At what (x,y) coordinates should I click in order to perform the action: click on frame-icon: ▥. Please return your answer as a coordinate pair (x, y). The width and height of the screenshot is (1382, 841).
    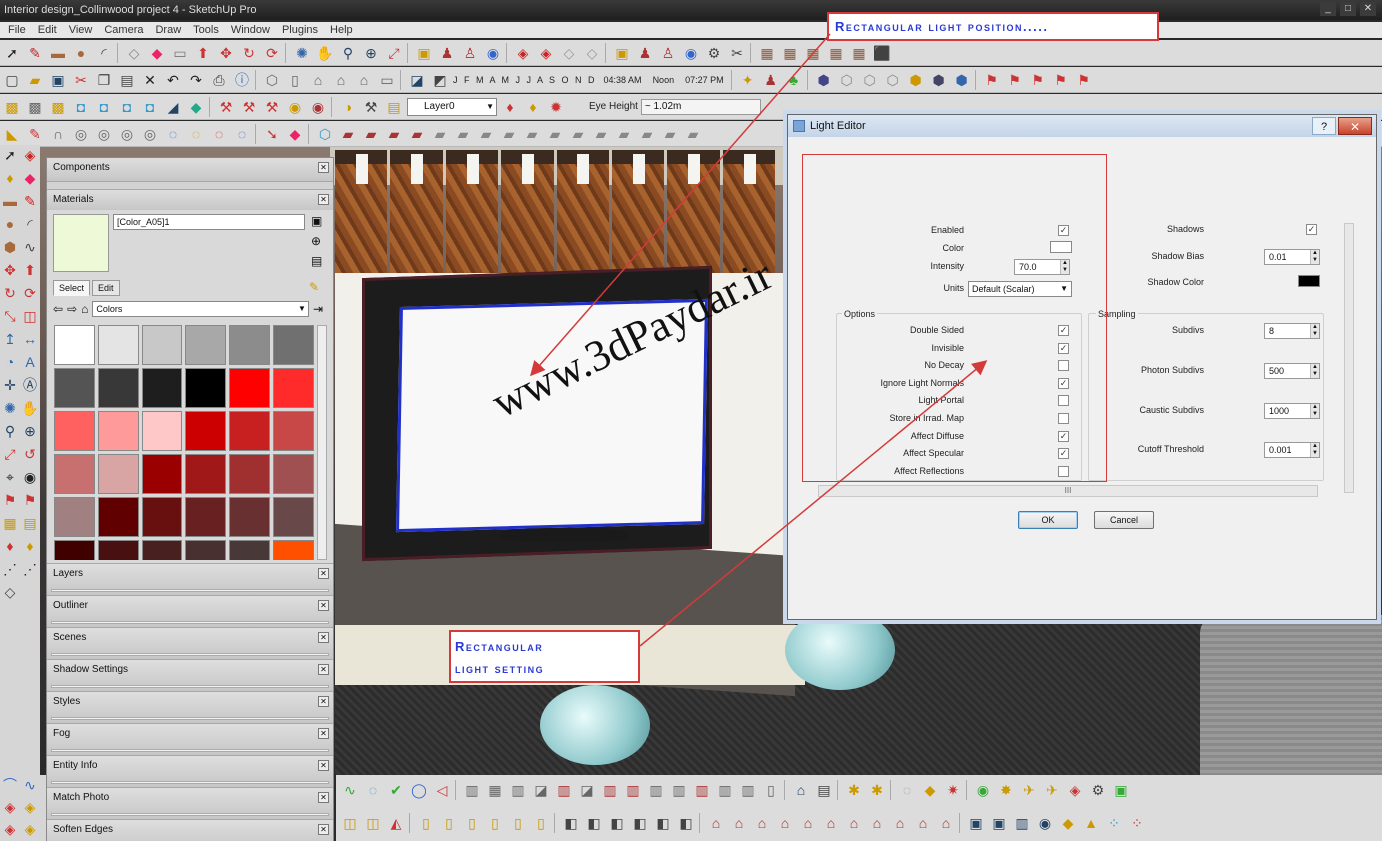
    Looking at the image, I should click on (610, 790).